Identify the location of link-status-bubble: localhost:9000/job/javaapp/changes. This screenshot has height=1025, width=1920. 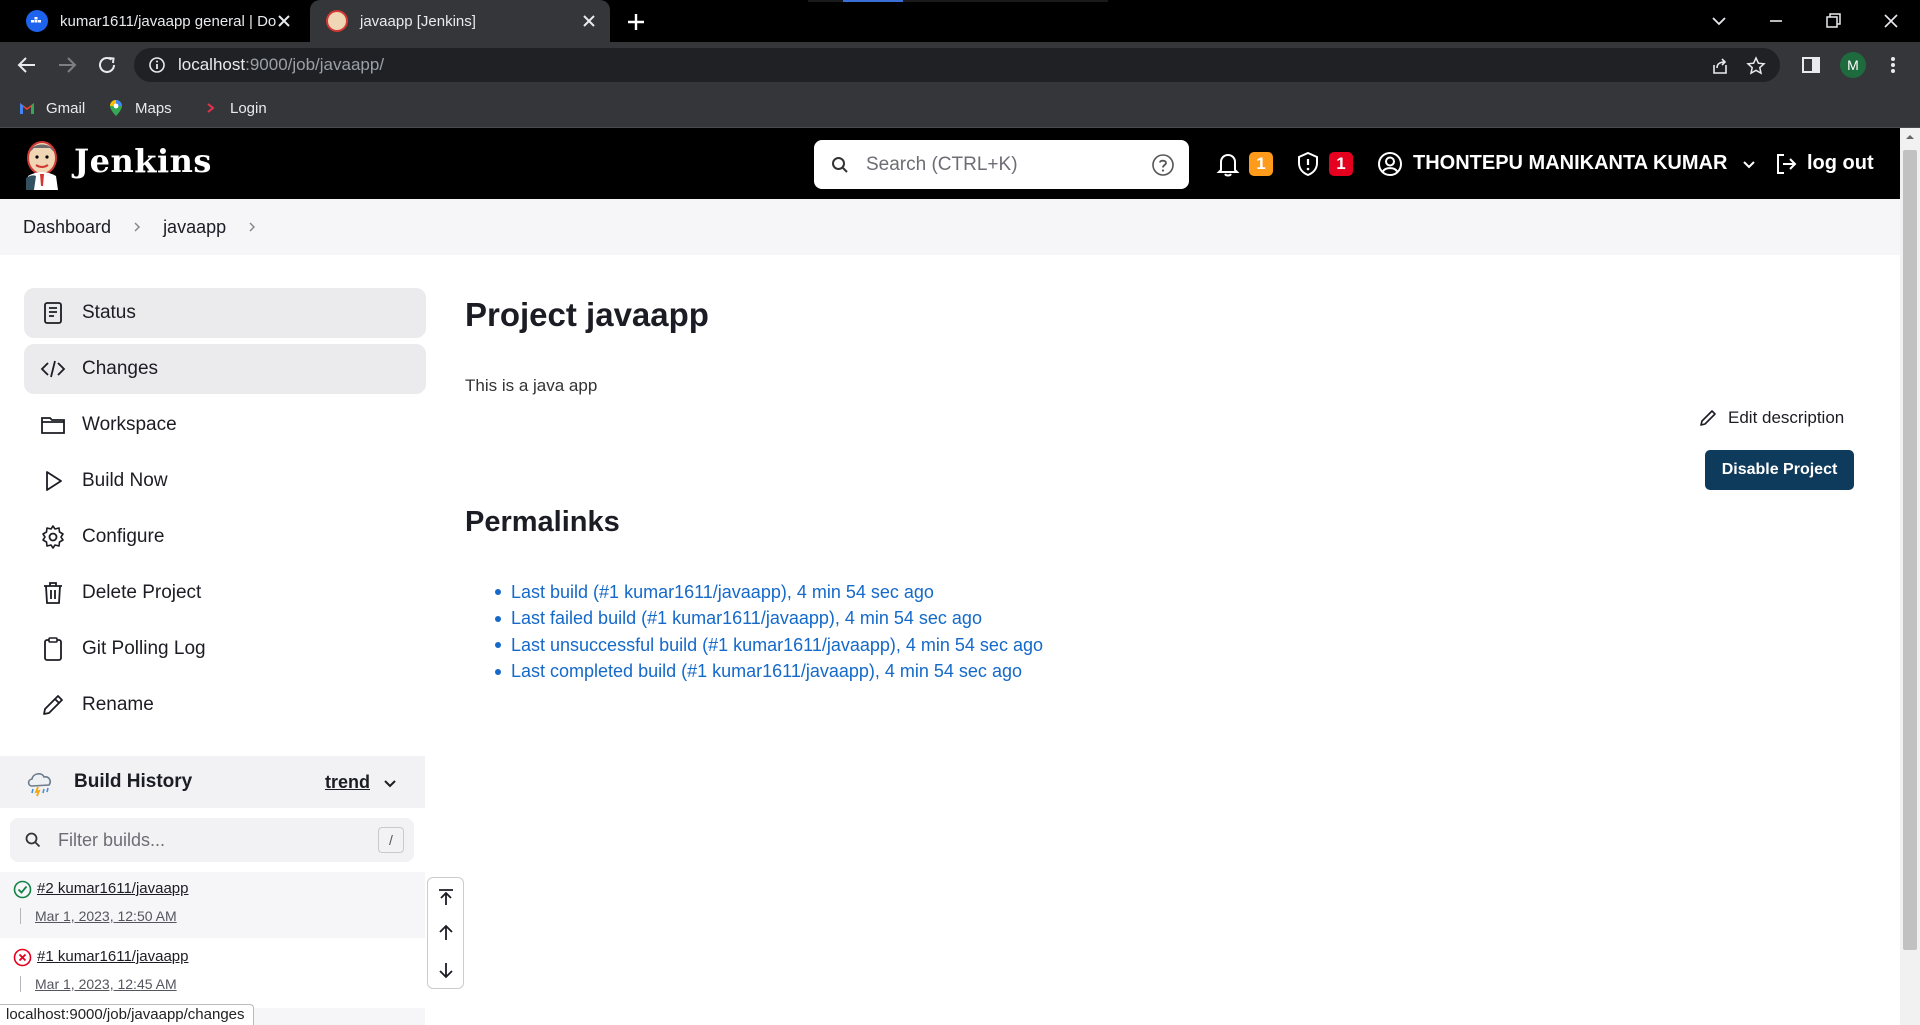
(127, 1014).